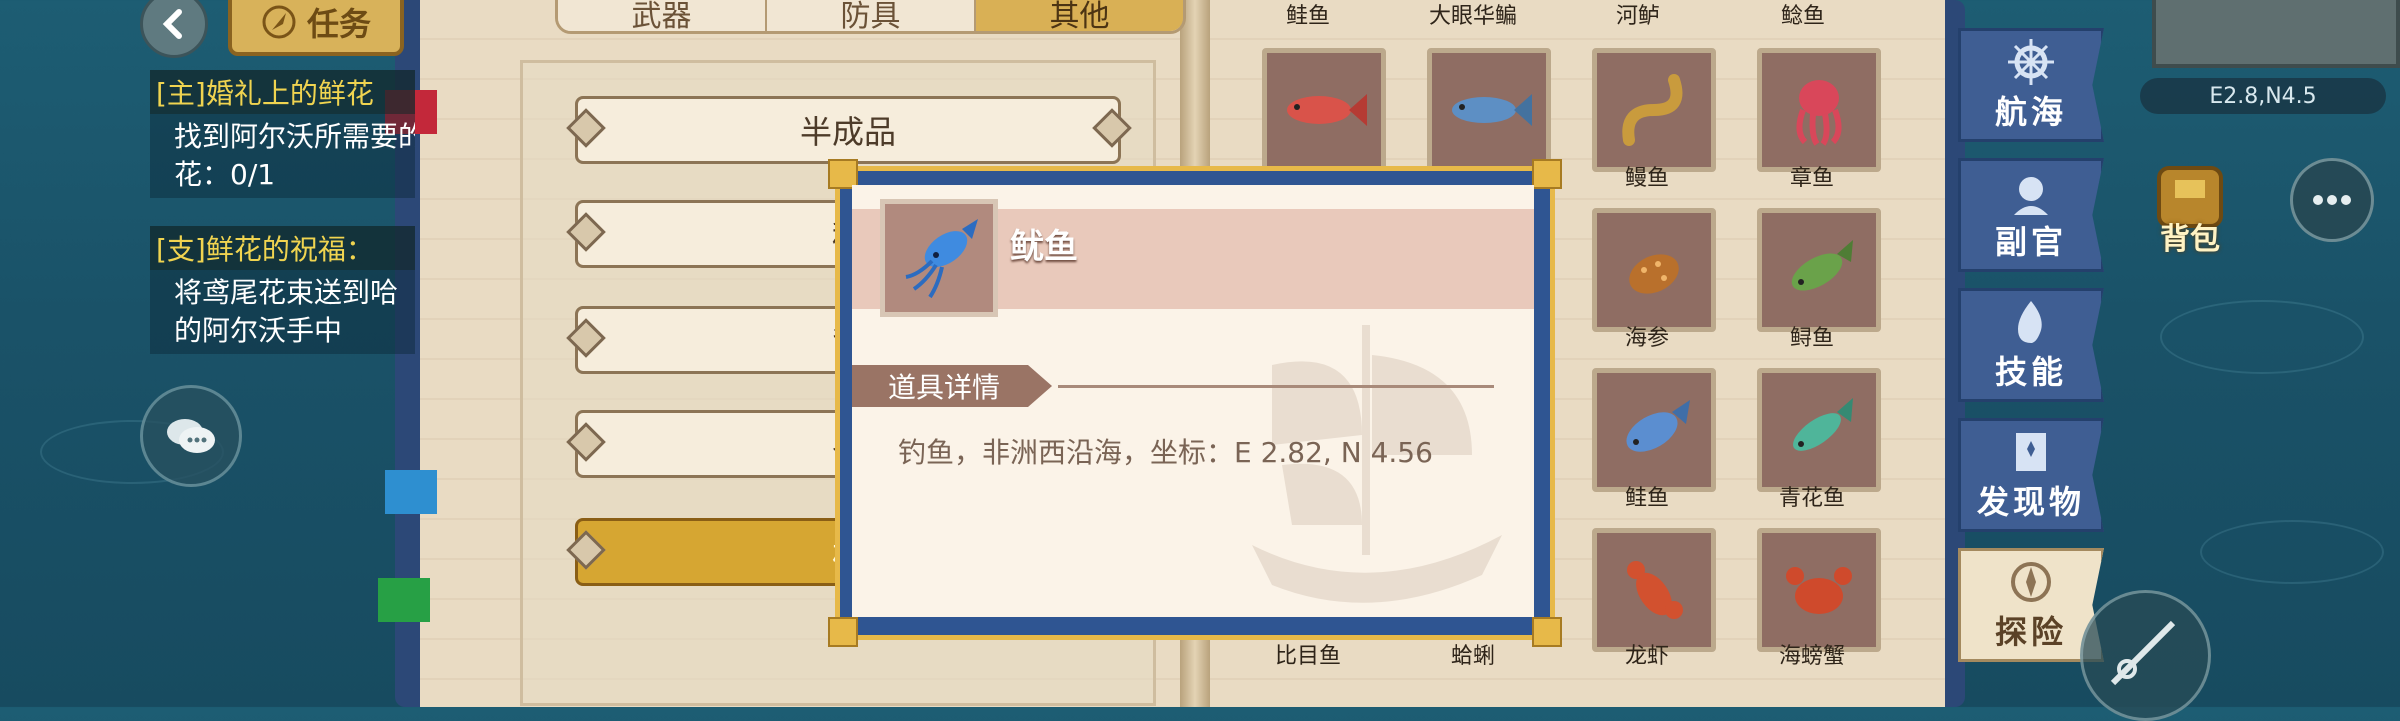 Image resolution: width=2400 pixels, height=721 pixels. I want to click on octopus-icon, so click(1819, 113).